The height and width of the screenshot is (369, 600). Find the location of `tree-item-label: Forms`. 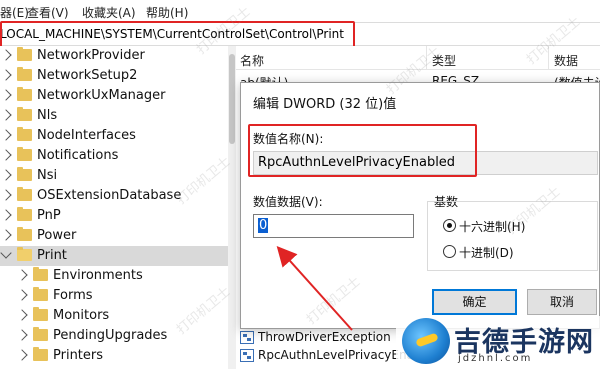

tree-item-label: Forms is located at coordinates (73, 295).